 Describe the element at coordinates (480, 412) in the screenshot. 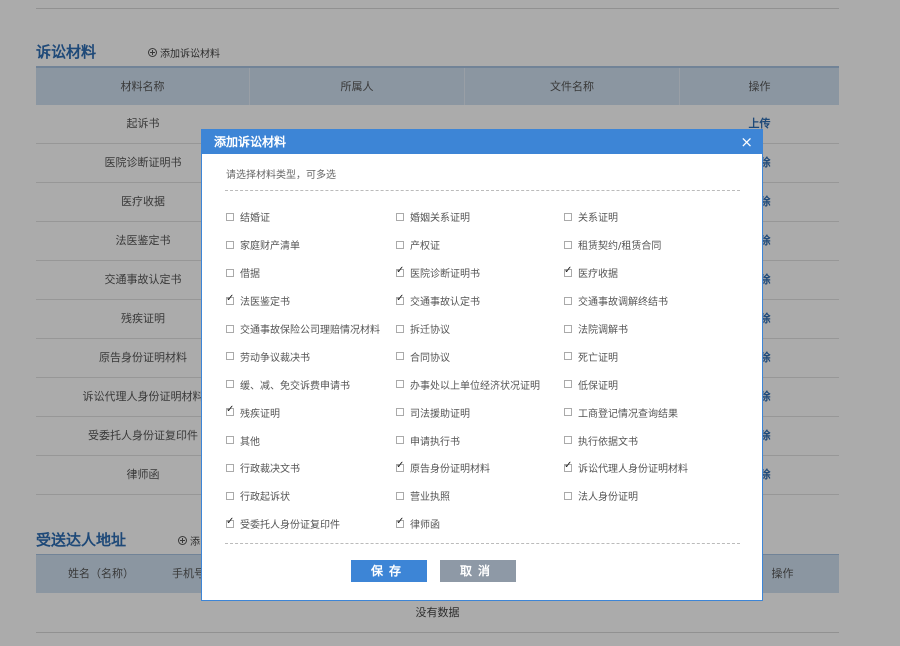

I see `material-option: 司法援助证明` at that location.